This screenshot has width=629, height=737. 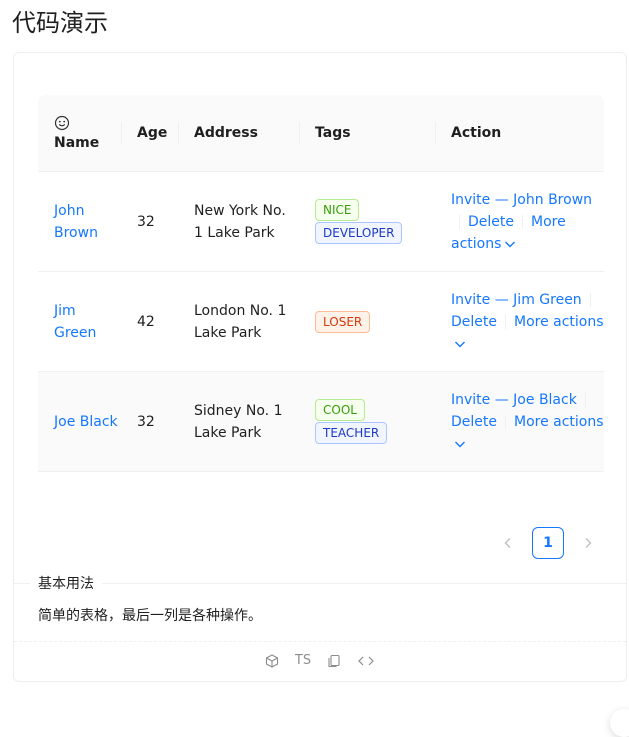 What do you see at coordinates (76, 222) in the screenshot?
I see `row-name-link: John Brown` at bounding box center [76, 222].